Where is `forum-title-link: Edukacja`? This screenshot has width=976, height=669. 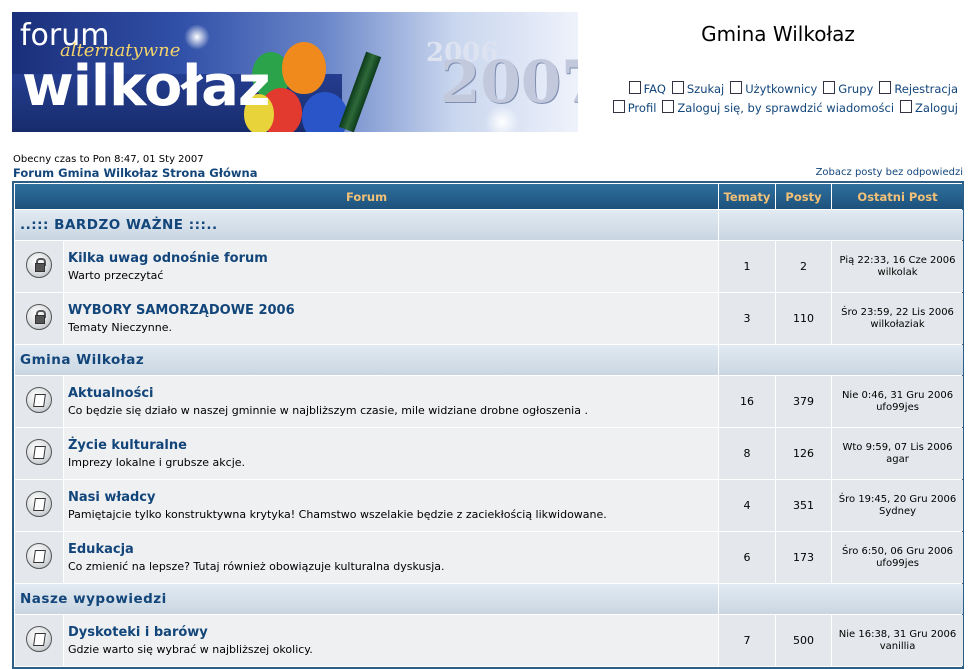 forum-title-link: Edukacja is located at coordinates (392, 549).